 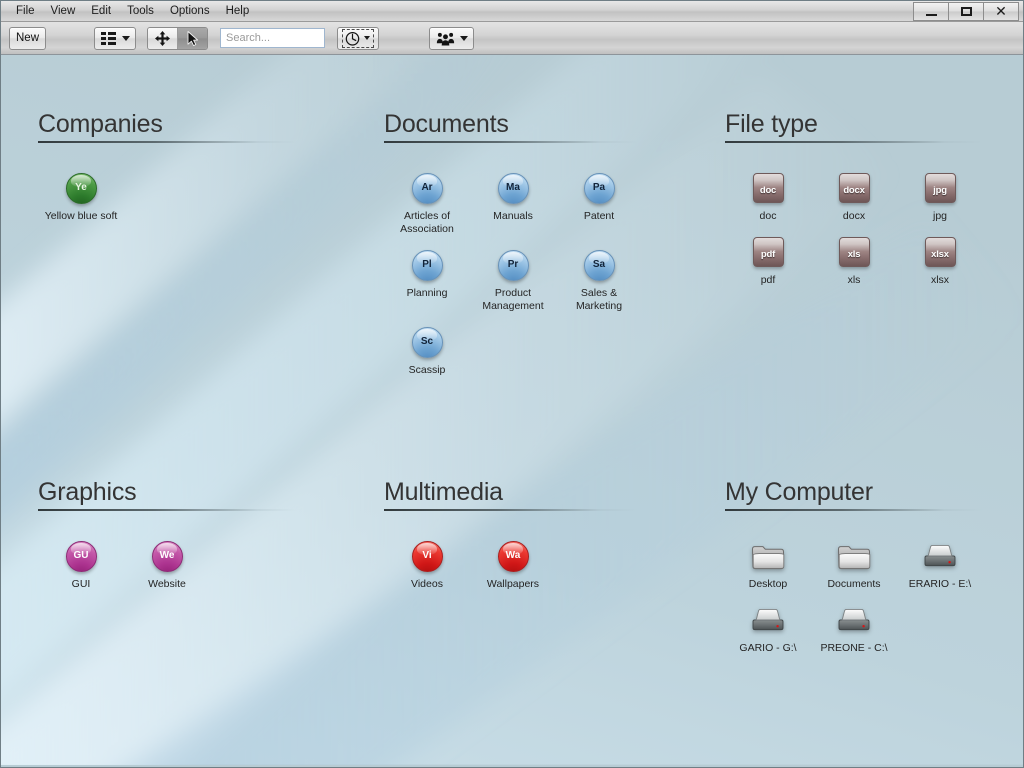 I want to click on desktop-item-desktop-folder: Desktop, so click(x=768, y=564).